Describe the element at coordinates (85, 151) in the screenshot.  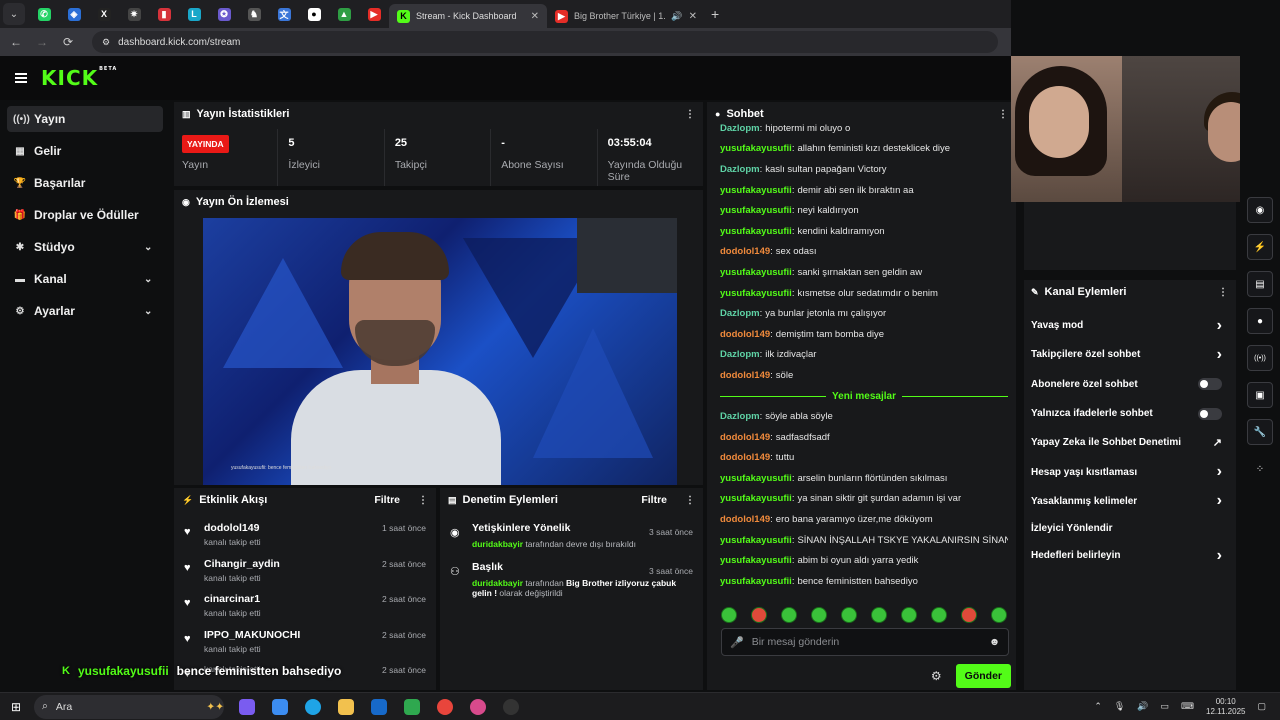
I see `sidebar-item: ▦ Gelir` at that location.